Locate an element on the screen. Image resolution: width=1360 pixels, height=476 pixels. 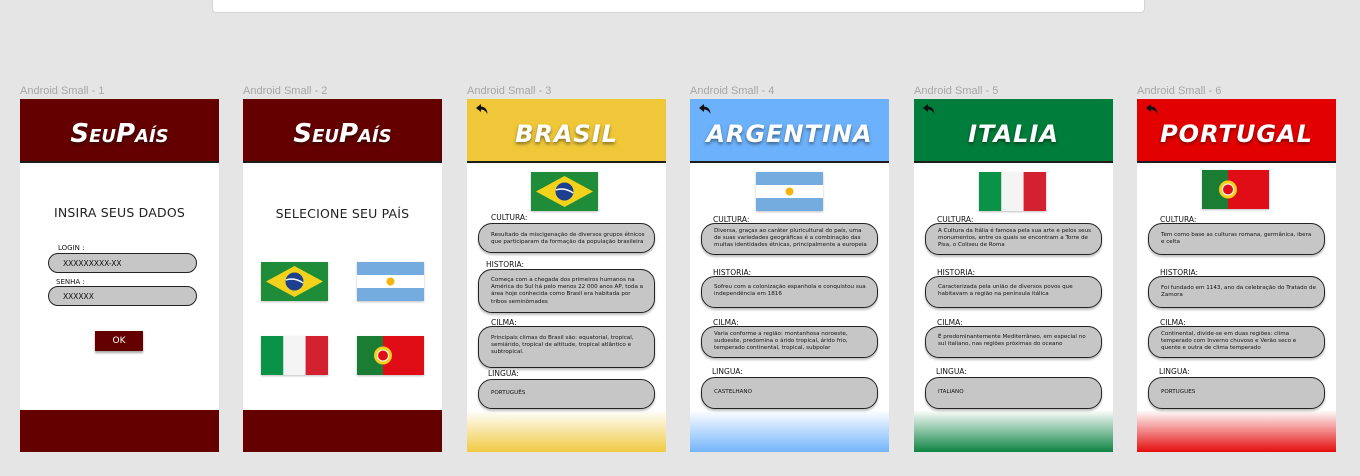
lingua-text: ITALIANO is located at coordinates (951, 392).